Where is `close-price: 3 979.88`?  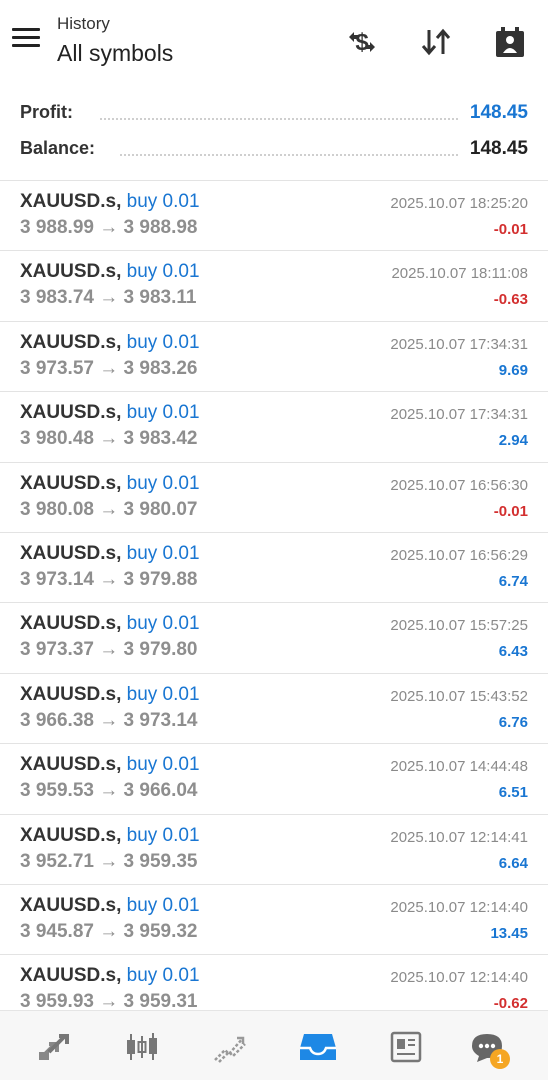
close-price: 3 979.88 is located at coordinates (160, 579).